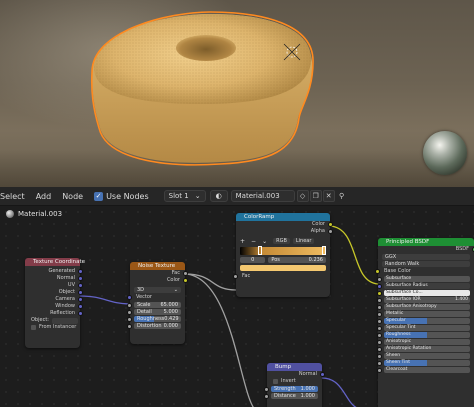 Image resolution: width=474 pixels, height=407 pixels. What do you see at coordinates (121, 196) in the screenshot?
I see `use-nodes-toggle: ✓ Use Nodes` at bounding box center [121, 196].